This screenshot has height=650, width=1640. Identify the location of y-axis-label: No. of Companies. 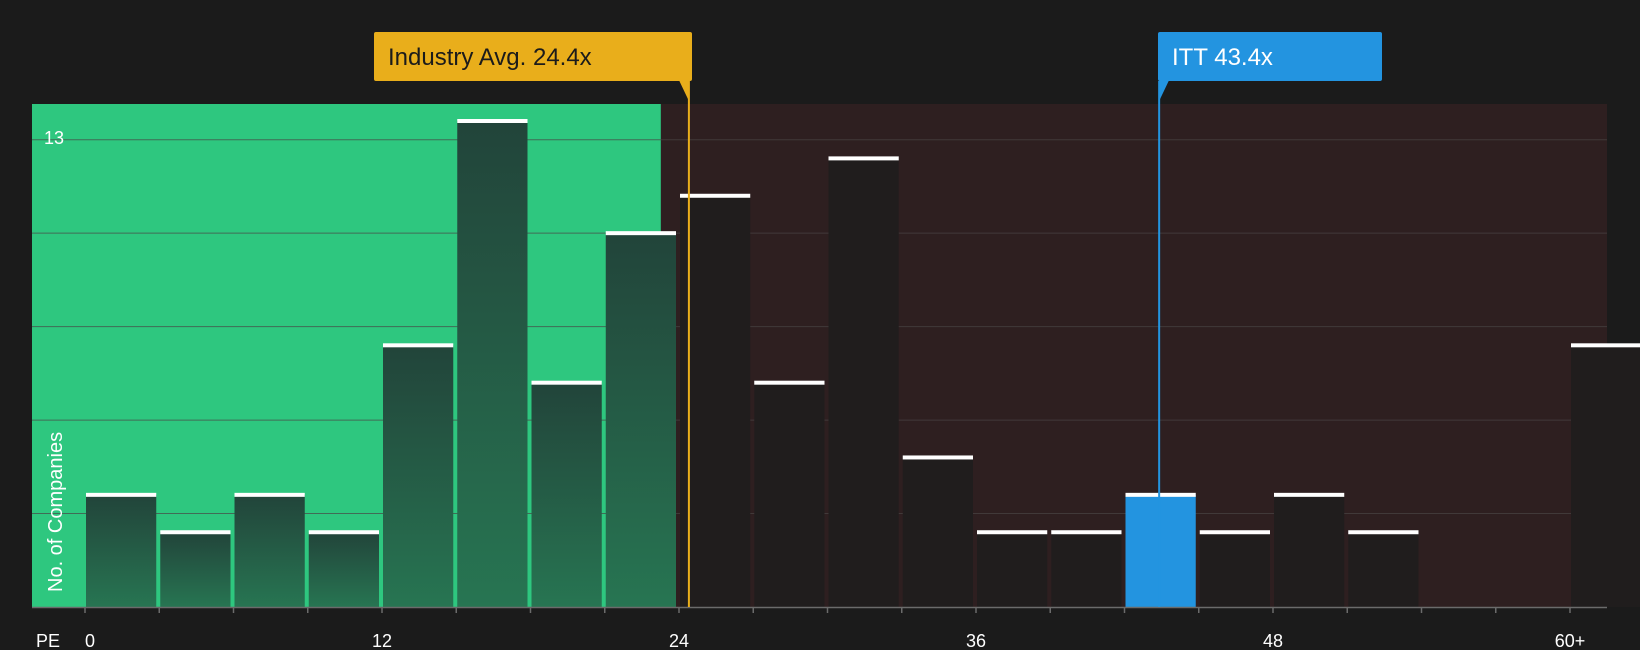
(56, 512).